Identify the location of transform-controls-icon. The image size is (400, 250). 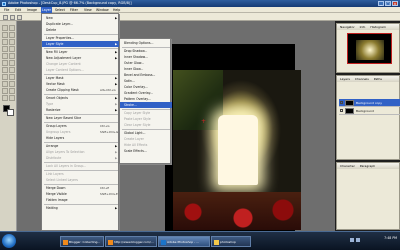
(19, 17).